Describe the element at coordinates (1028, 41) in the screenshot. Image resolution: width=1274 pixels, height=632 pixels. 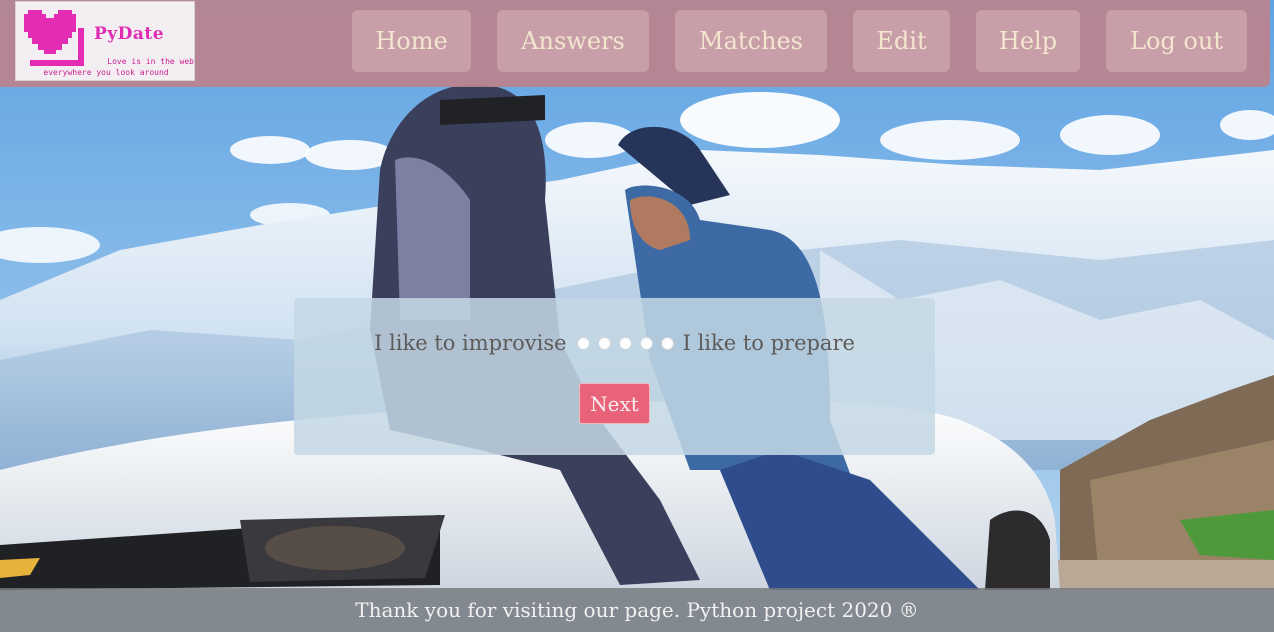
I see `nav-help-button: Help` at that location.